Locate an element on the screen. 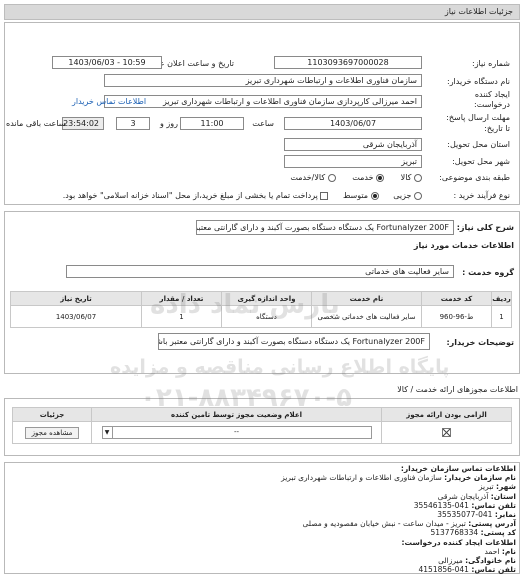  category-options: کالا خدمت کالا/خدمت is located at coordinates (356, 178).